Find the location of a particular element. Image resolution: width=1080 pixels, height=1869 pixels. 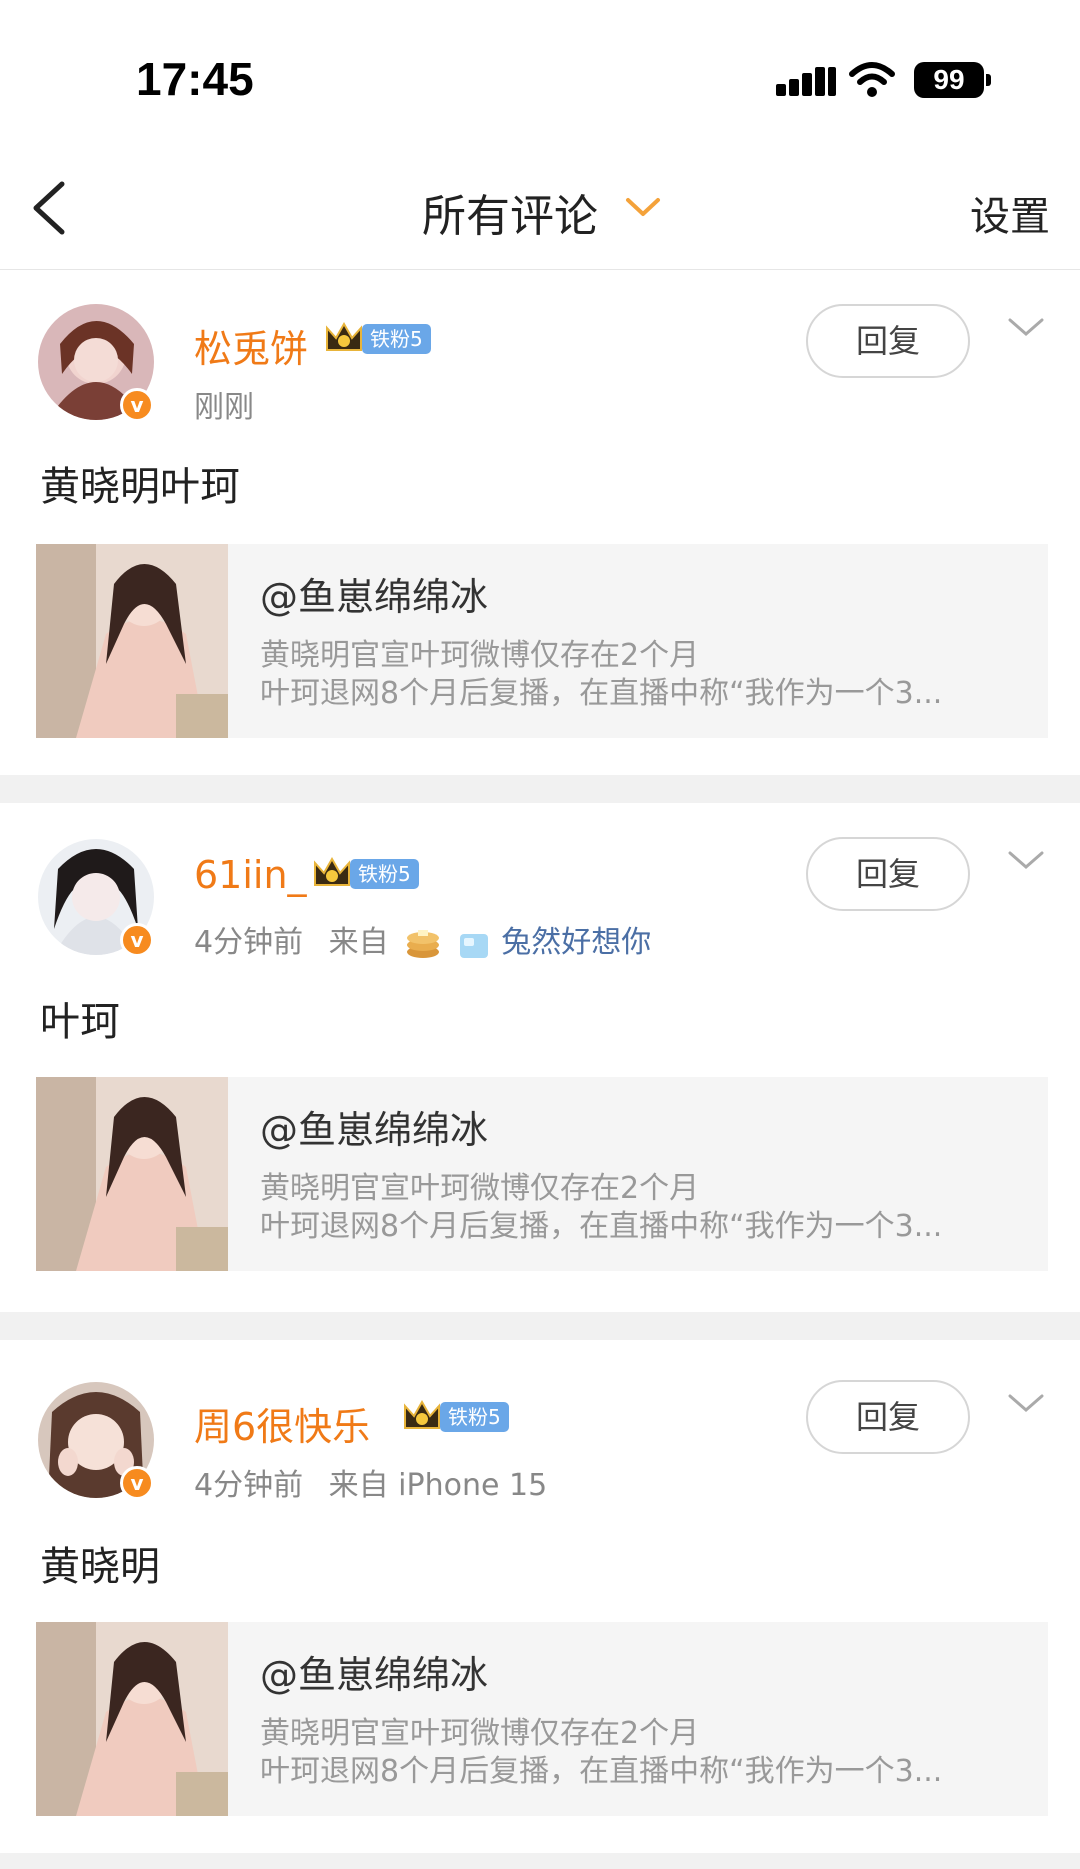

battery-icon: 99 is located at coordinates (949, 80).